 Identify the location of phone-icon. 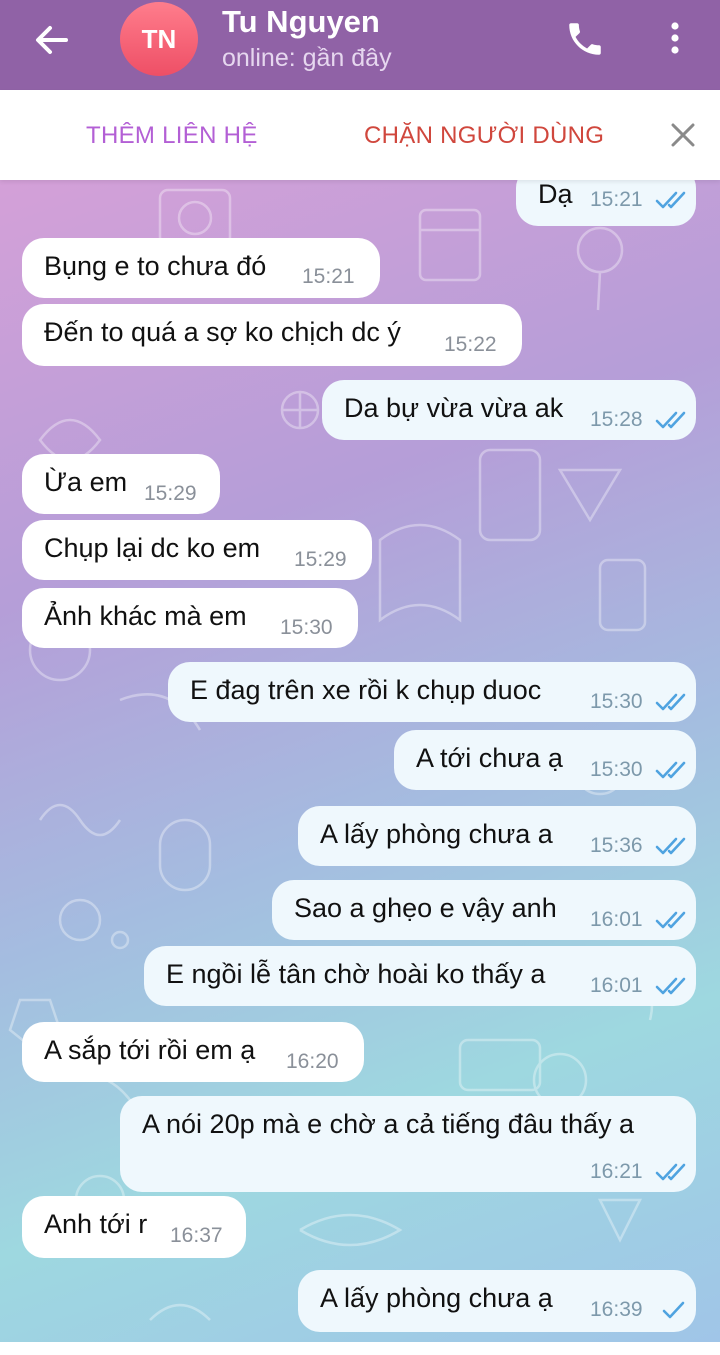
(585, 39).